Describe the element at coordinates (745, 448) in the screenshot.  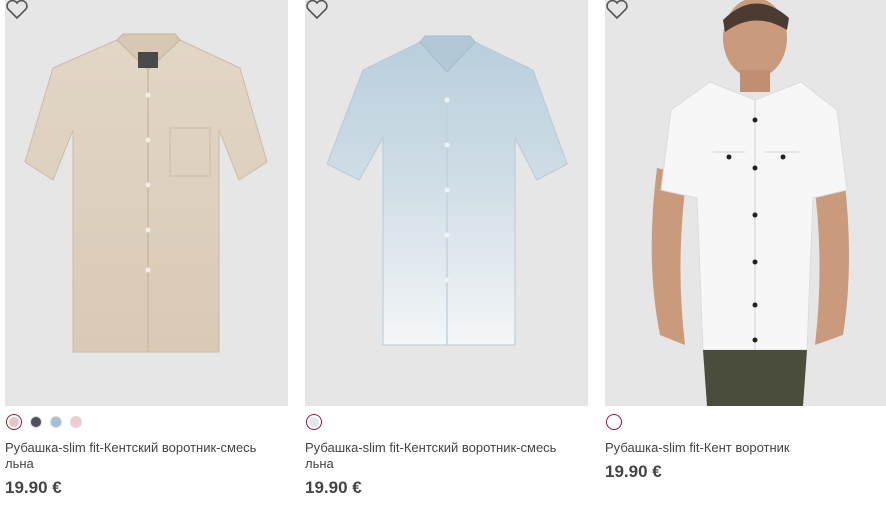
I see `product-name: Рубашка-slim fit-Кент воротник` at that location.